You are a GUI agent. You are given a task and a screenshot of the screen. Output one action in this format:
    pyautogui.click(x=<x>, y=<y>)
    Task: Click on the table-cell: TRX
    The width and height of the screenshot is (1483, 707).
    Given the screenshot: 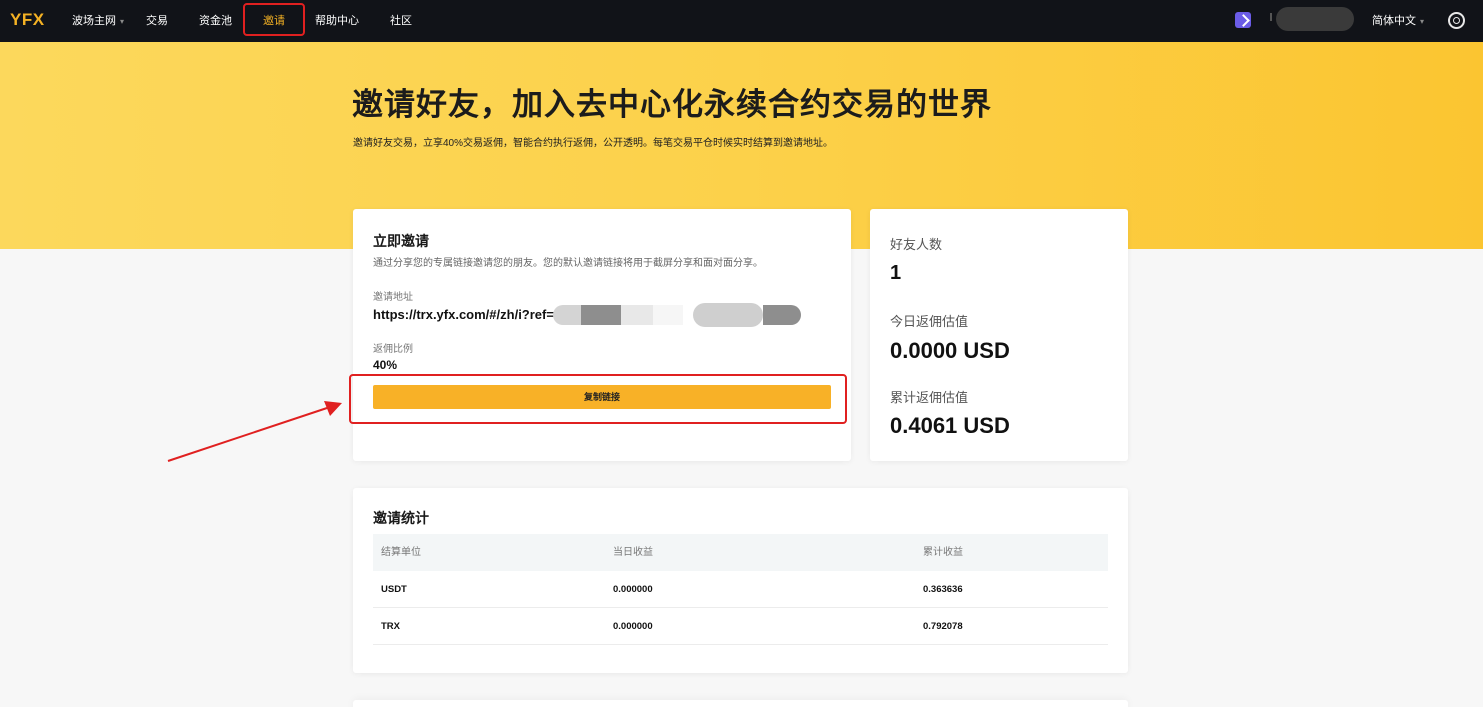 What is the action you would take?
    pyautogui.click(x=390, y=626)
    